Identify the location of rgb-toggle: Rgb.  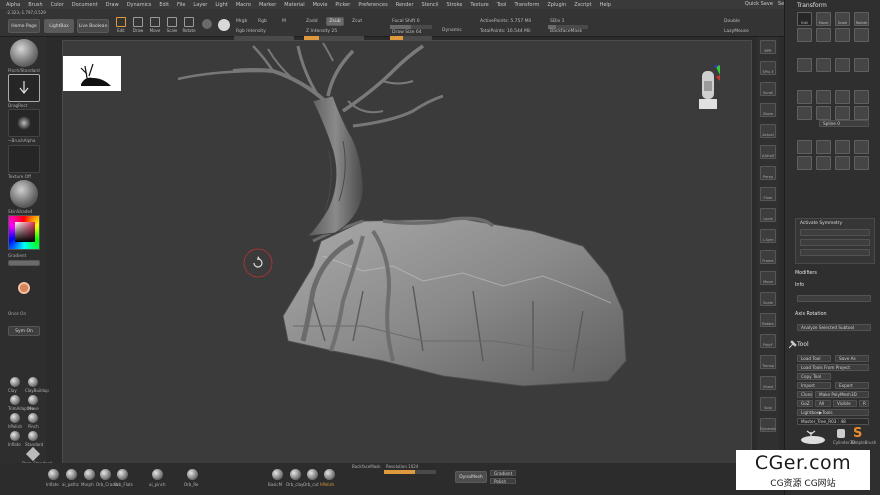
(262, 21).